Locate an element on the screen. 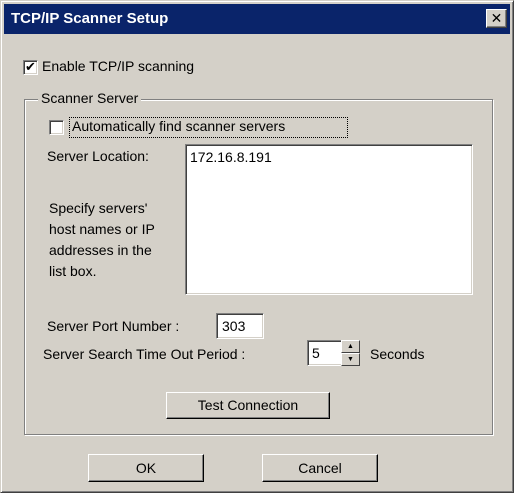  test-connection-label: Test Connection is located at coordinates (248, 405).